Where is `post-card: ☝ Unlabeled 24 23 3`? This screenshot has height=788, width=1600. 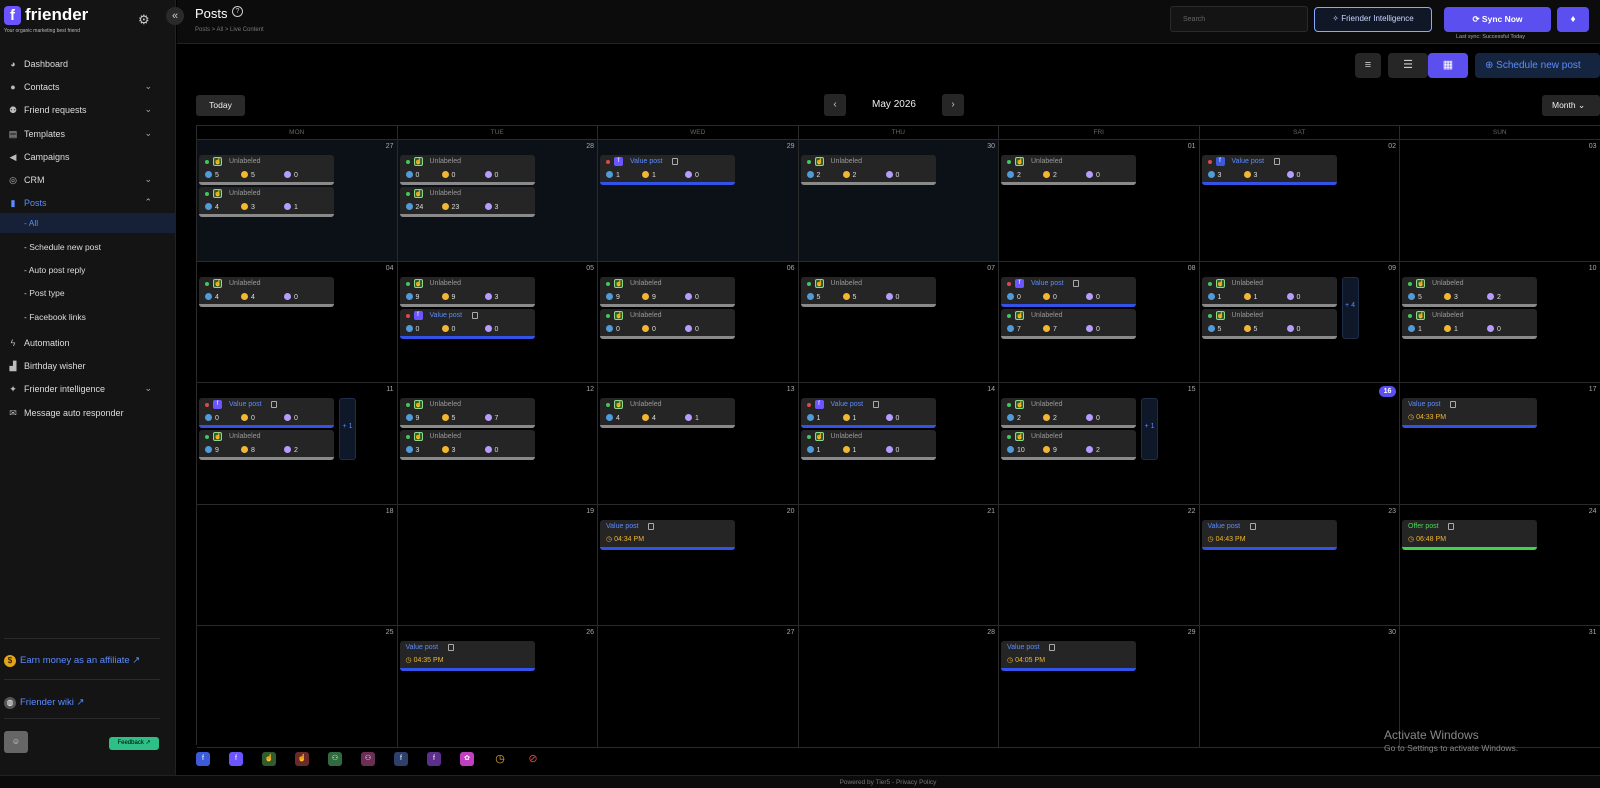
post-card: ☝ Unlabeled 24 23 3 is located at coordinates (467, 202).